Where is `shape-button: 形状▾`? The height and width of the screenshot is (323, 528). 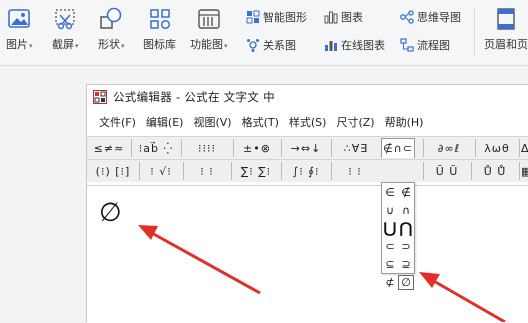 shape-button: 形状▾ is located at coordinates (111, 29).